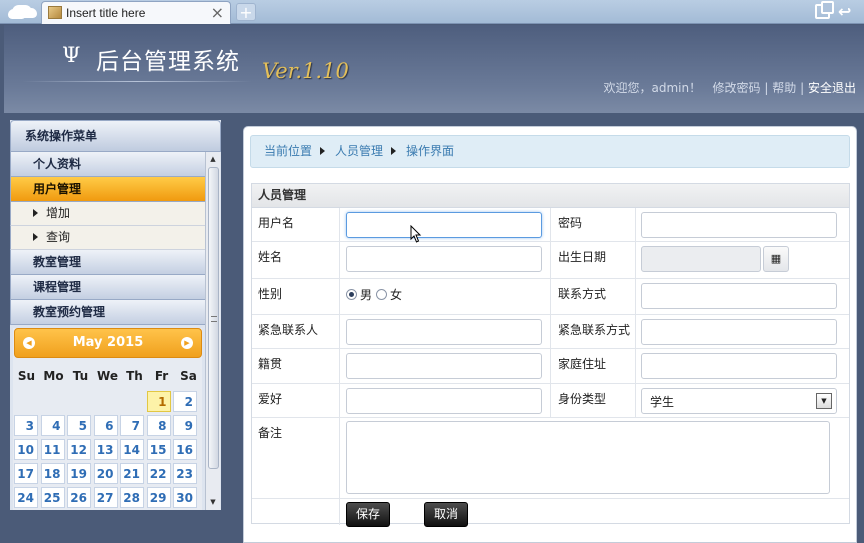 The width and height of the screenshot is (864, 543). Describe the element at coordinates (79, 497) in the screenshot. I see `calendar-day: 26` at that location.